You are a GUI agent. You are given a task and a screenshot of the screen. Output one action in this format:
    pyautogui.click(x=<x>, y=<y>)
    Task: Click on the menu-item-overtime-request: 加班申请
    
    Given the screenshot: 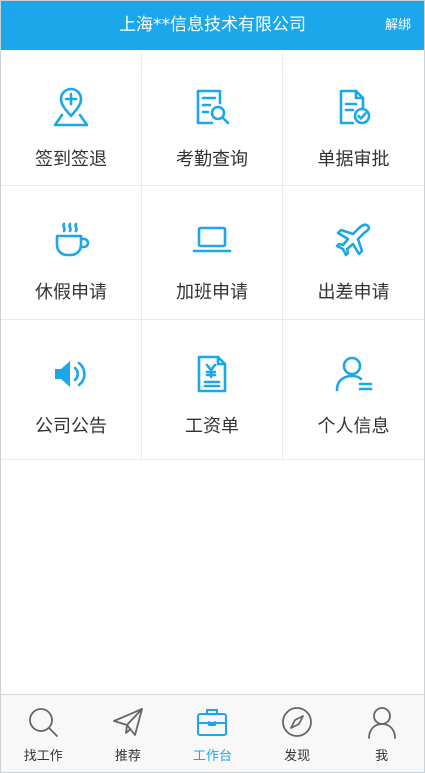 What is the action you would take?
    pyautogui.click(x=212, y=253)
    